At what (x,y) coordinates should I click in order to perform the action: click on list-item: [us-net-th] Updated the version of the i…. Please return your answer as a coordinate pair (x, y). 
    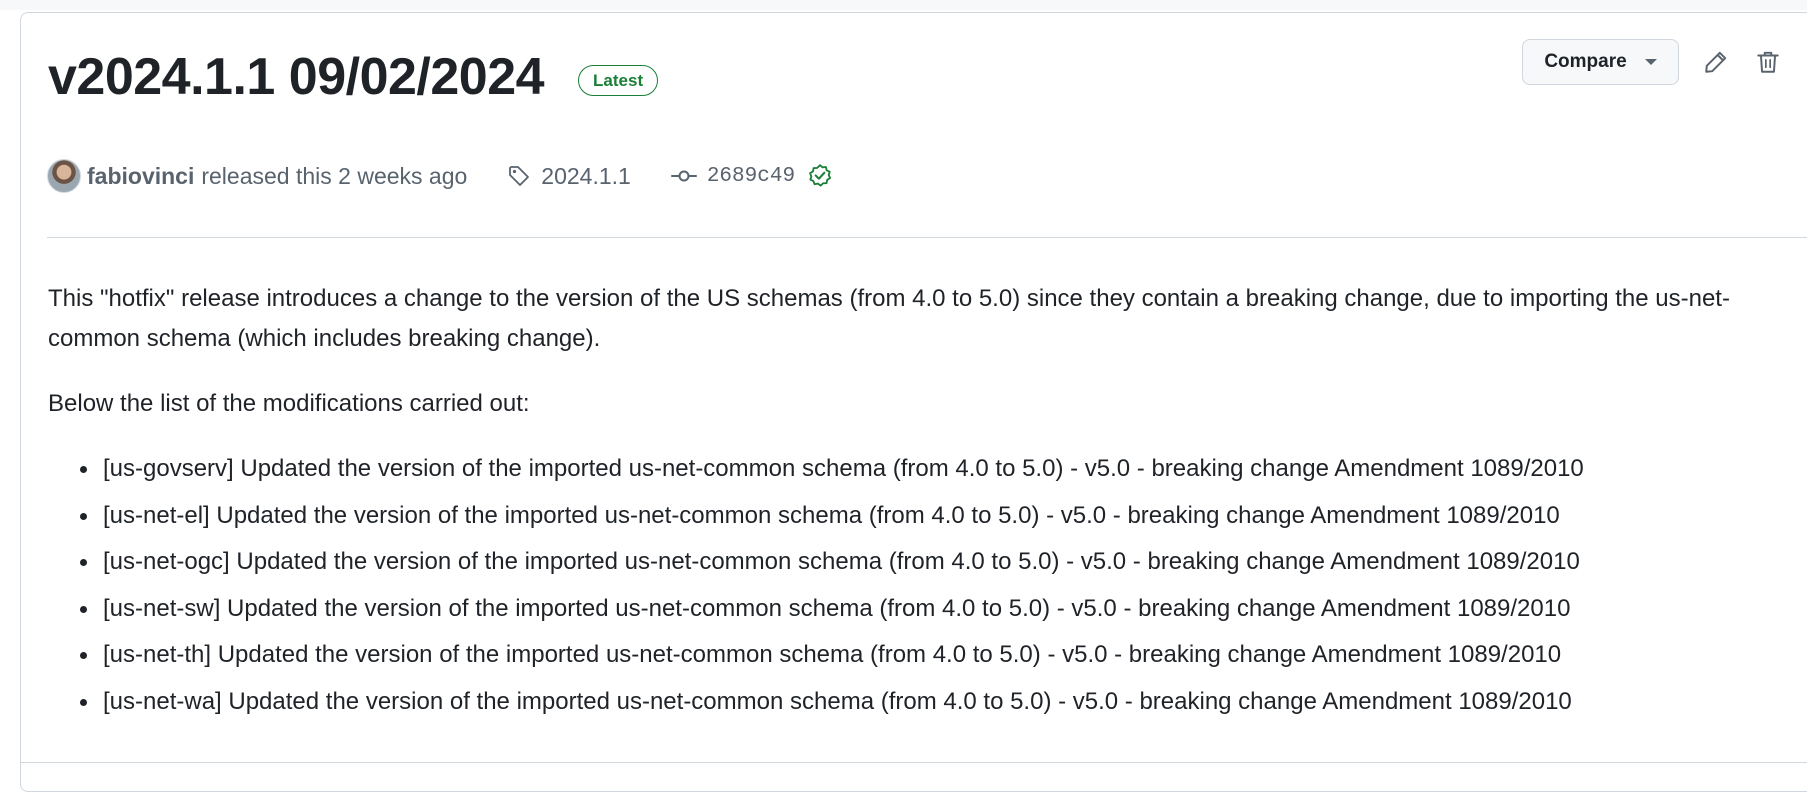
    Looking at the image, I should click on (953, 655).